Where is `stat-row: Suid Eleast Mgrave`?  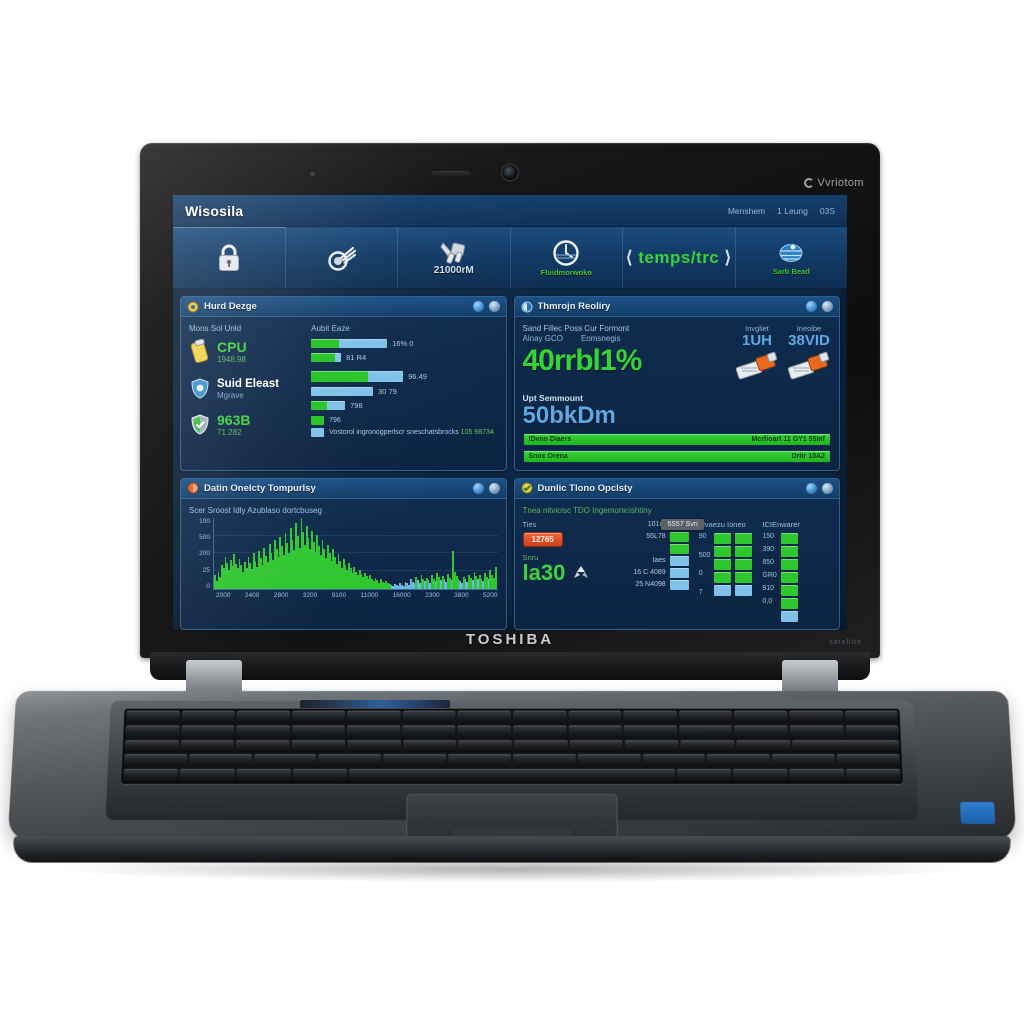
stat-row: Suid Eleast Mgrave is located at coordinates (246, 389).